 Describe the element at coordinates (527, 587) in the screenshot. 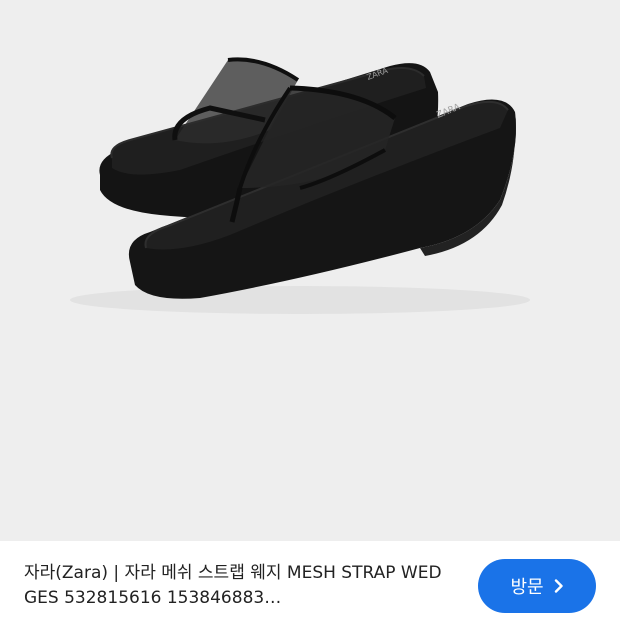

I see `visit-button-label: 방문` at that location.